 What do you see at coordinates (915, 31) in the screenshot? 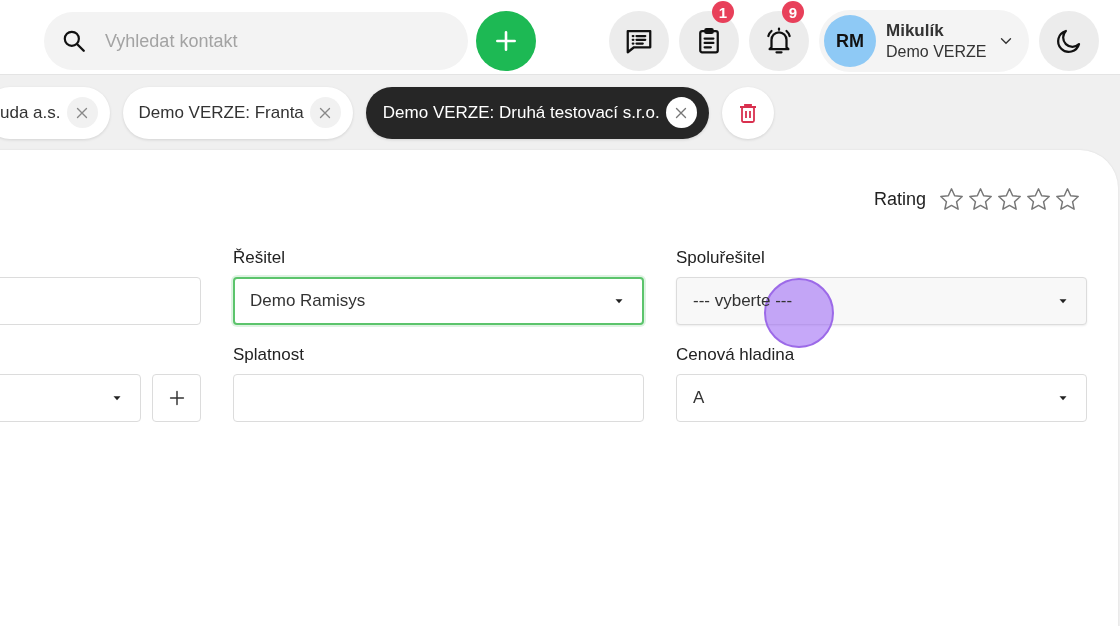
I see `user-name: Mikulík` at bounding box center [915, 31].